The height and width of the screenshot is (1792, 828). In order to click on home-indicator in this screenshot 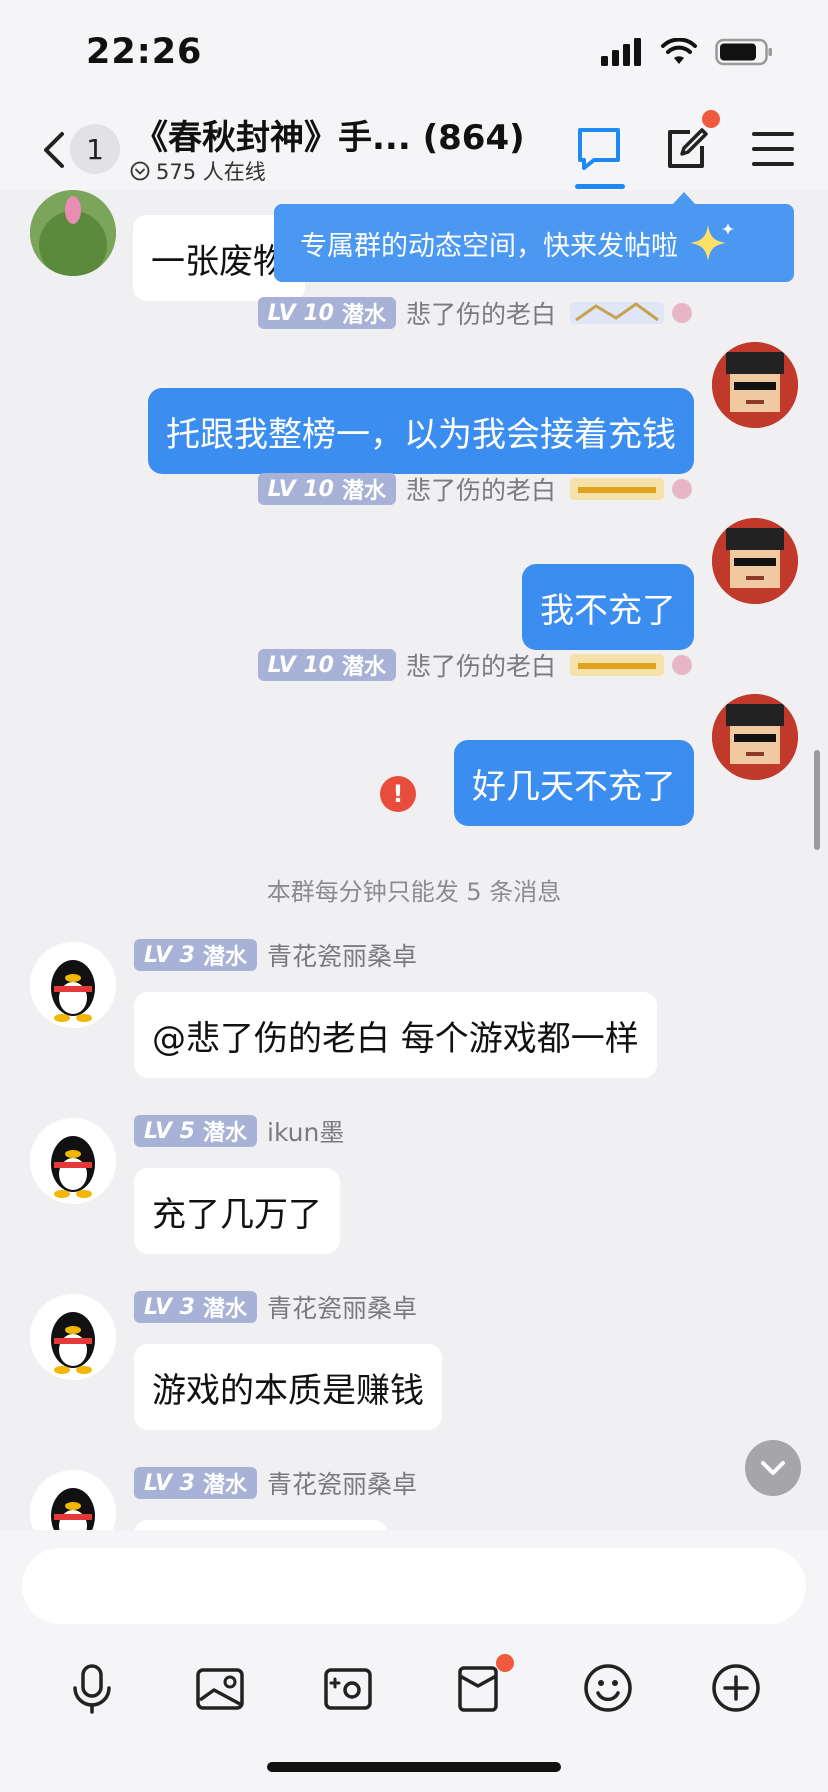, I will do `click(414, 1767)`.